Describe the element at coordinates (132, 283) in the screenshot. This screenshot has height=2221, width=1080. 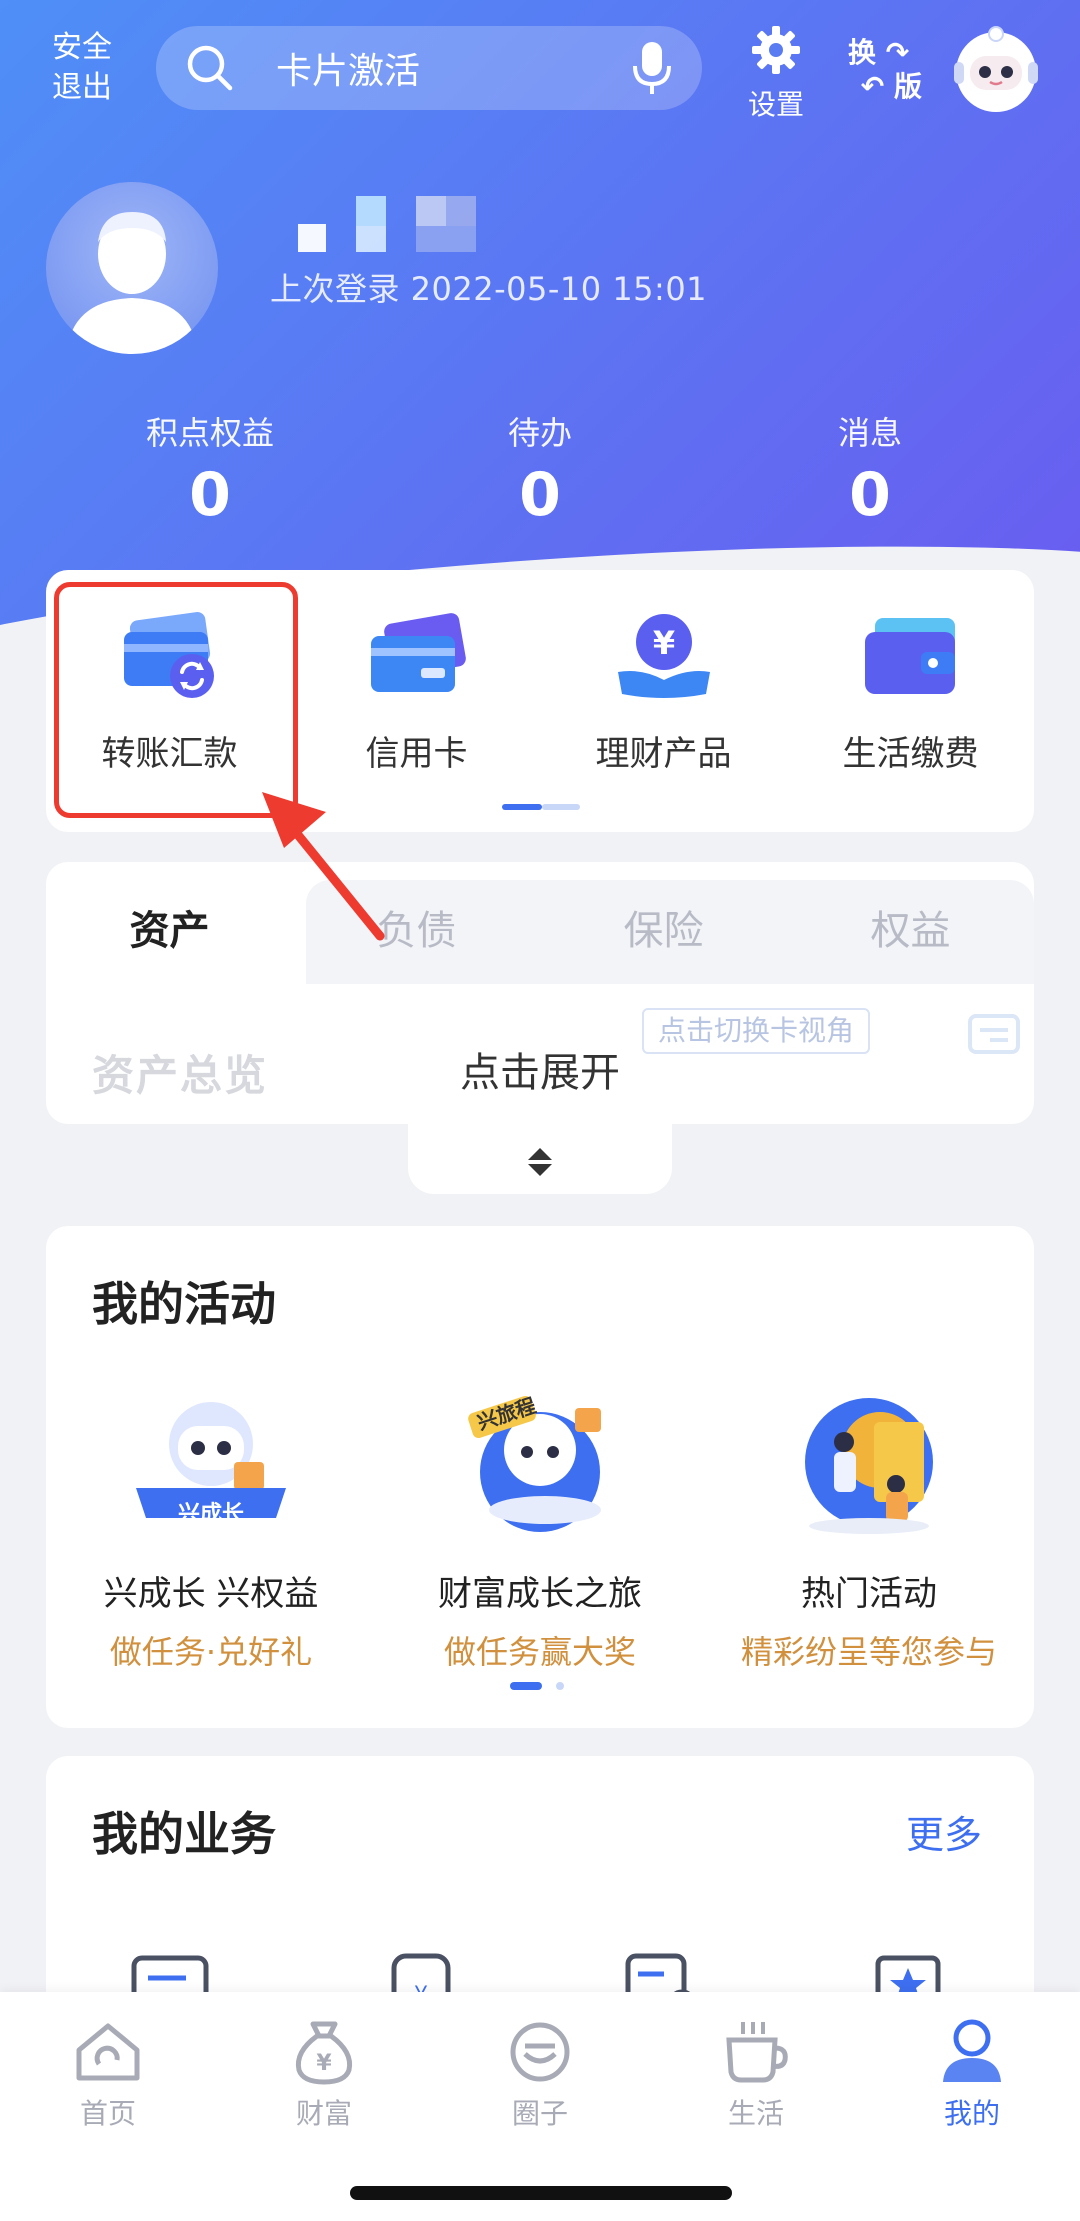
I see `avatar-placeholder-icon` at that location.